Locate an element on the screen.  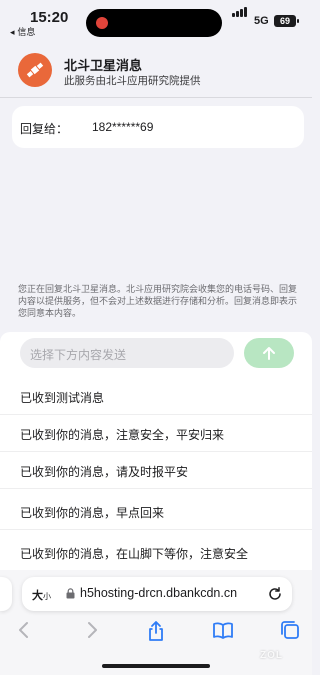
back-icon is located at coordinates (24, 630).